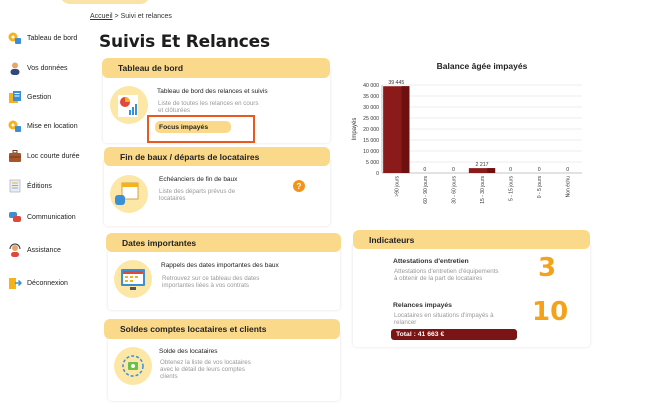 This screenshot has height=407, width=670. Describe the element at coordinates (371, 108) in the screenshot. I see `y-tick-label: 30 000` at that location.